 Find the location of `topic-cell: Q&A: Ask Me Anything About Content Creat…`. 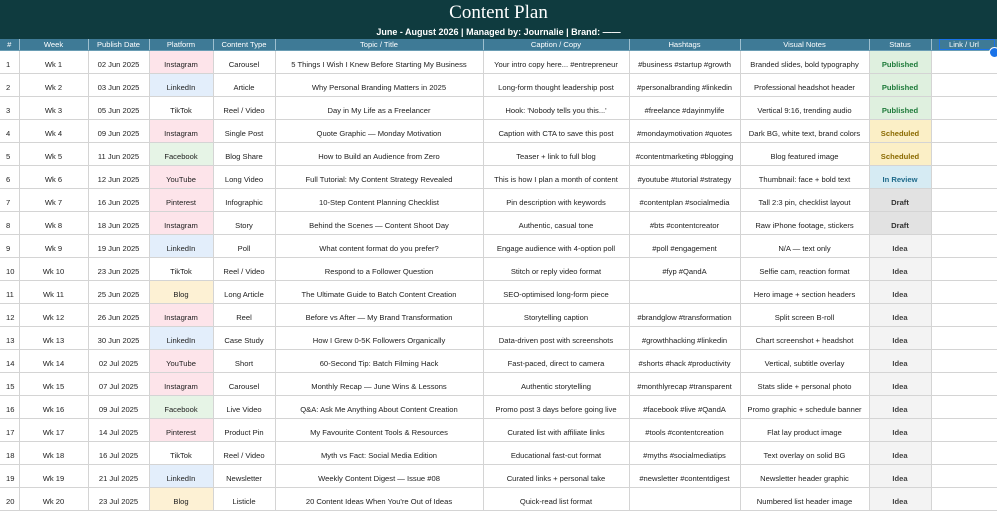

topic-cell: Q&A: Ask Me Anything About Content Creat… is located at coordinates (379, 407).